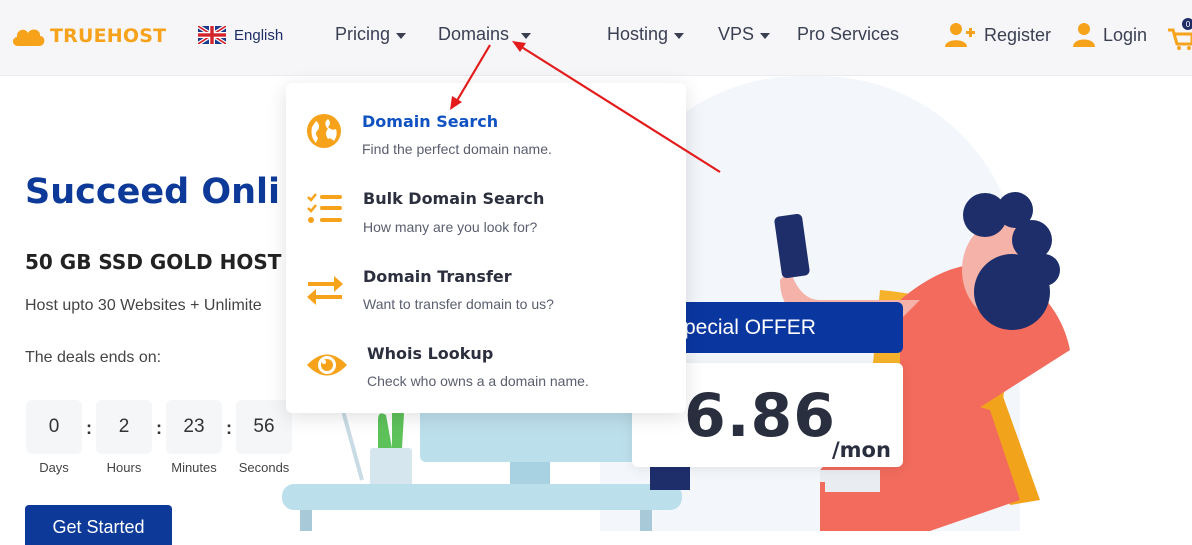 The width and height of the screenshot is (1192, 545). What do you see at coordinates (194, 467) in the screenshot?
I see `countdown-minutes-label: Minutes` at bounding box center [194, 467].